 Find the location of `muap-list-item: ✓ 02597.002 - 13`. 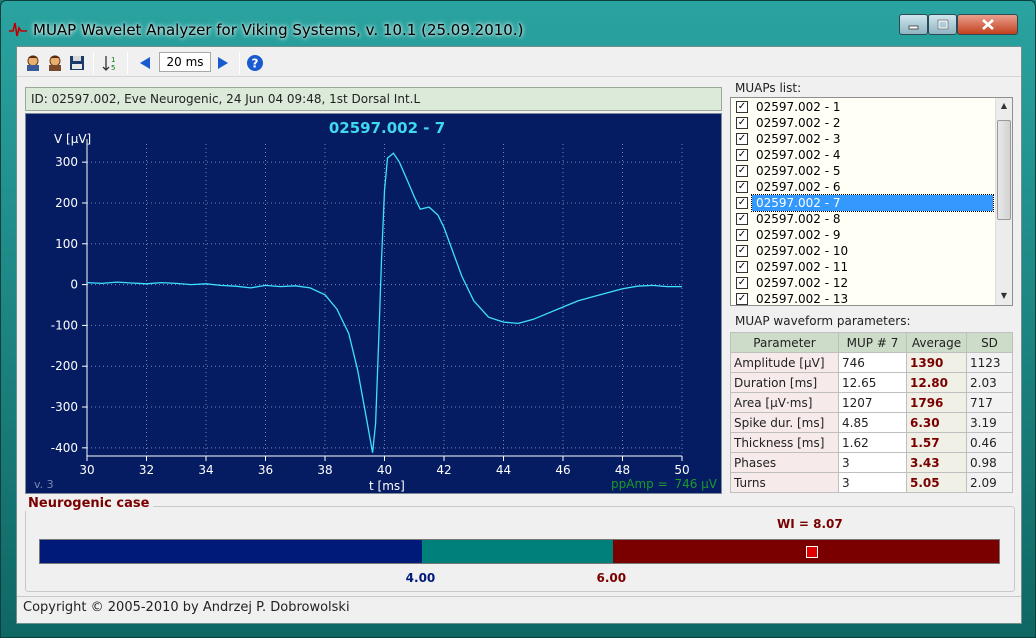

muap-list-item: ✓ 02597.002 - 13 is located at coordinates (863, 298).